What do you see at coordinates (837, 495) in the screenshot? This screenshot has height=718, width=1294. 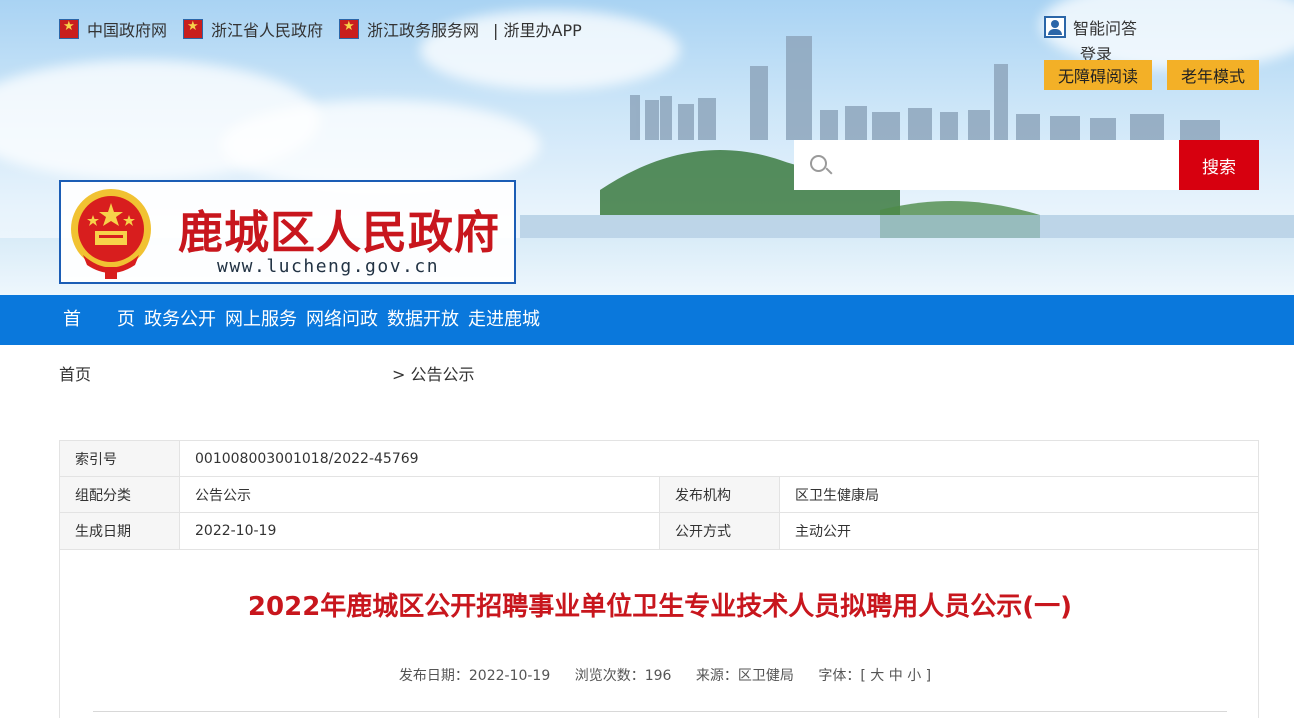 I see `publisher-value: 区卫生健康局` at bounding box center [837, 495].